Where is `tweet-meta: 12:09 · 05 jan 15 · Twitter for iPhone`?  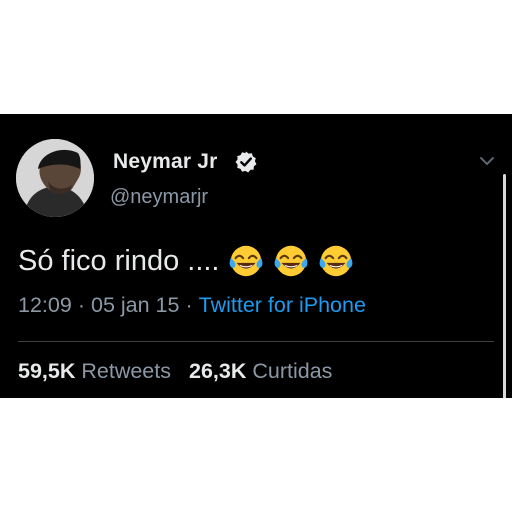 tweet-meta: 12:09 · 05 jan 15 · Twitter for iPhone is located at coordinates (192, 305).